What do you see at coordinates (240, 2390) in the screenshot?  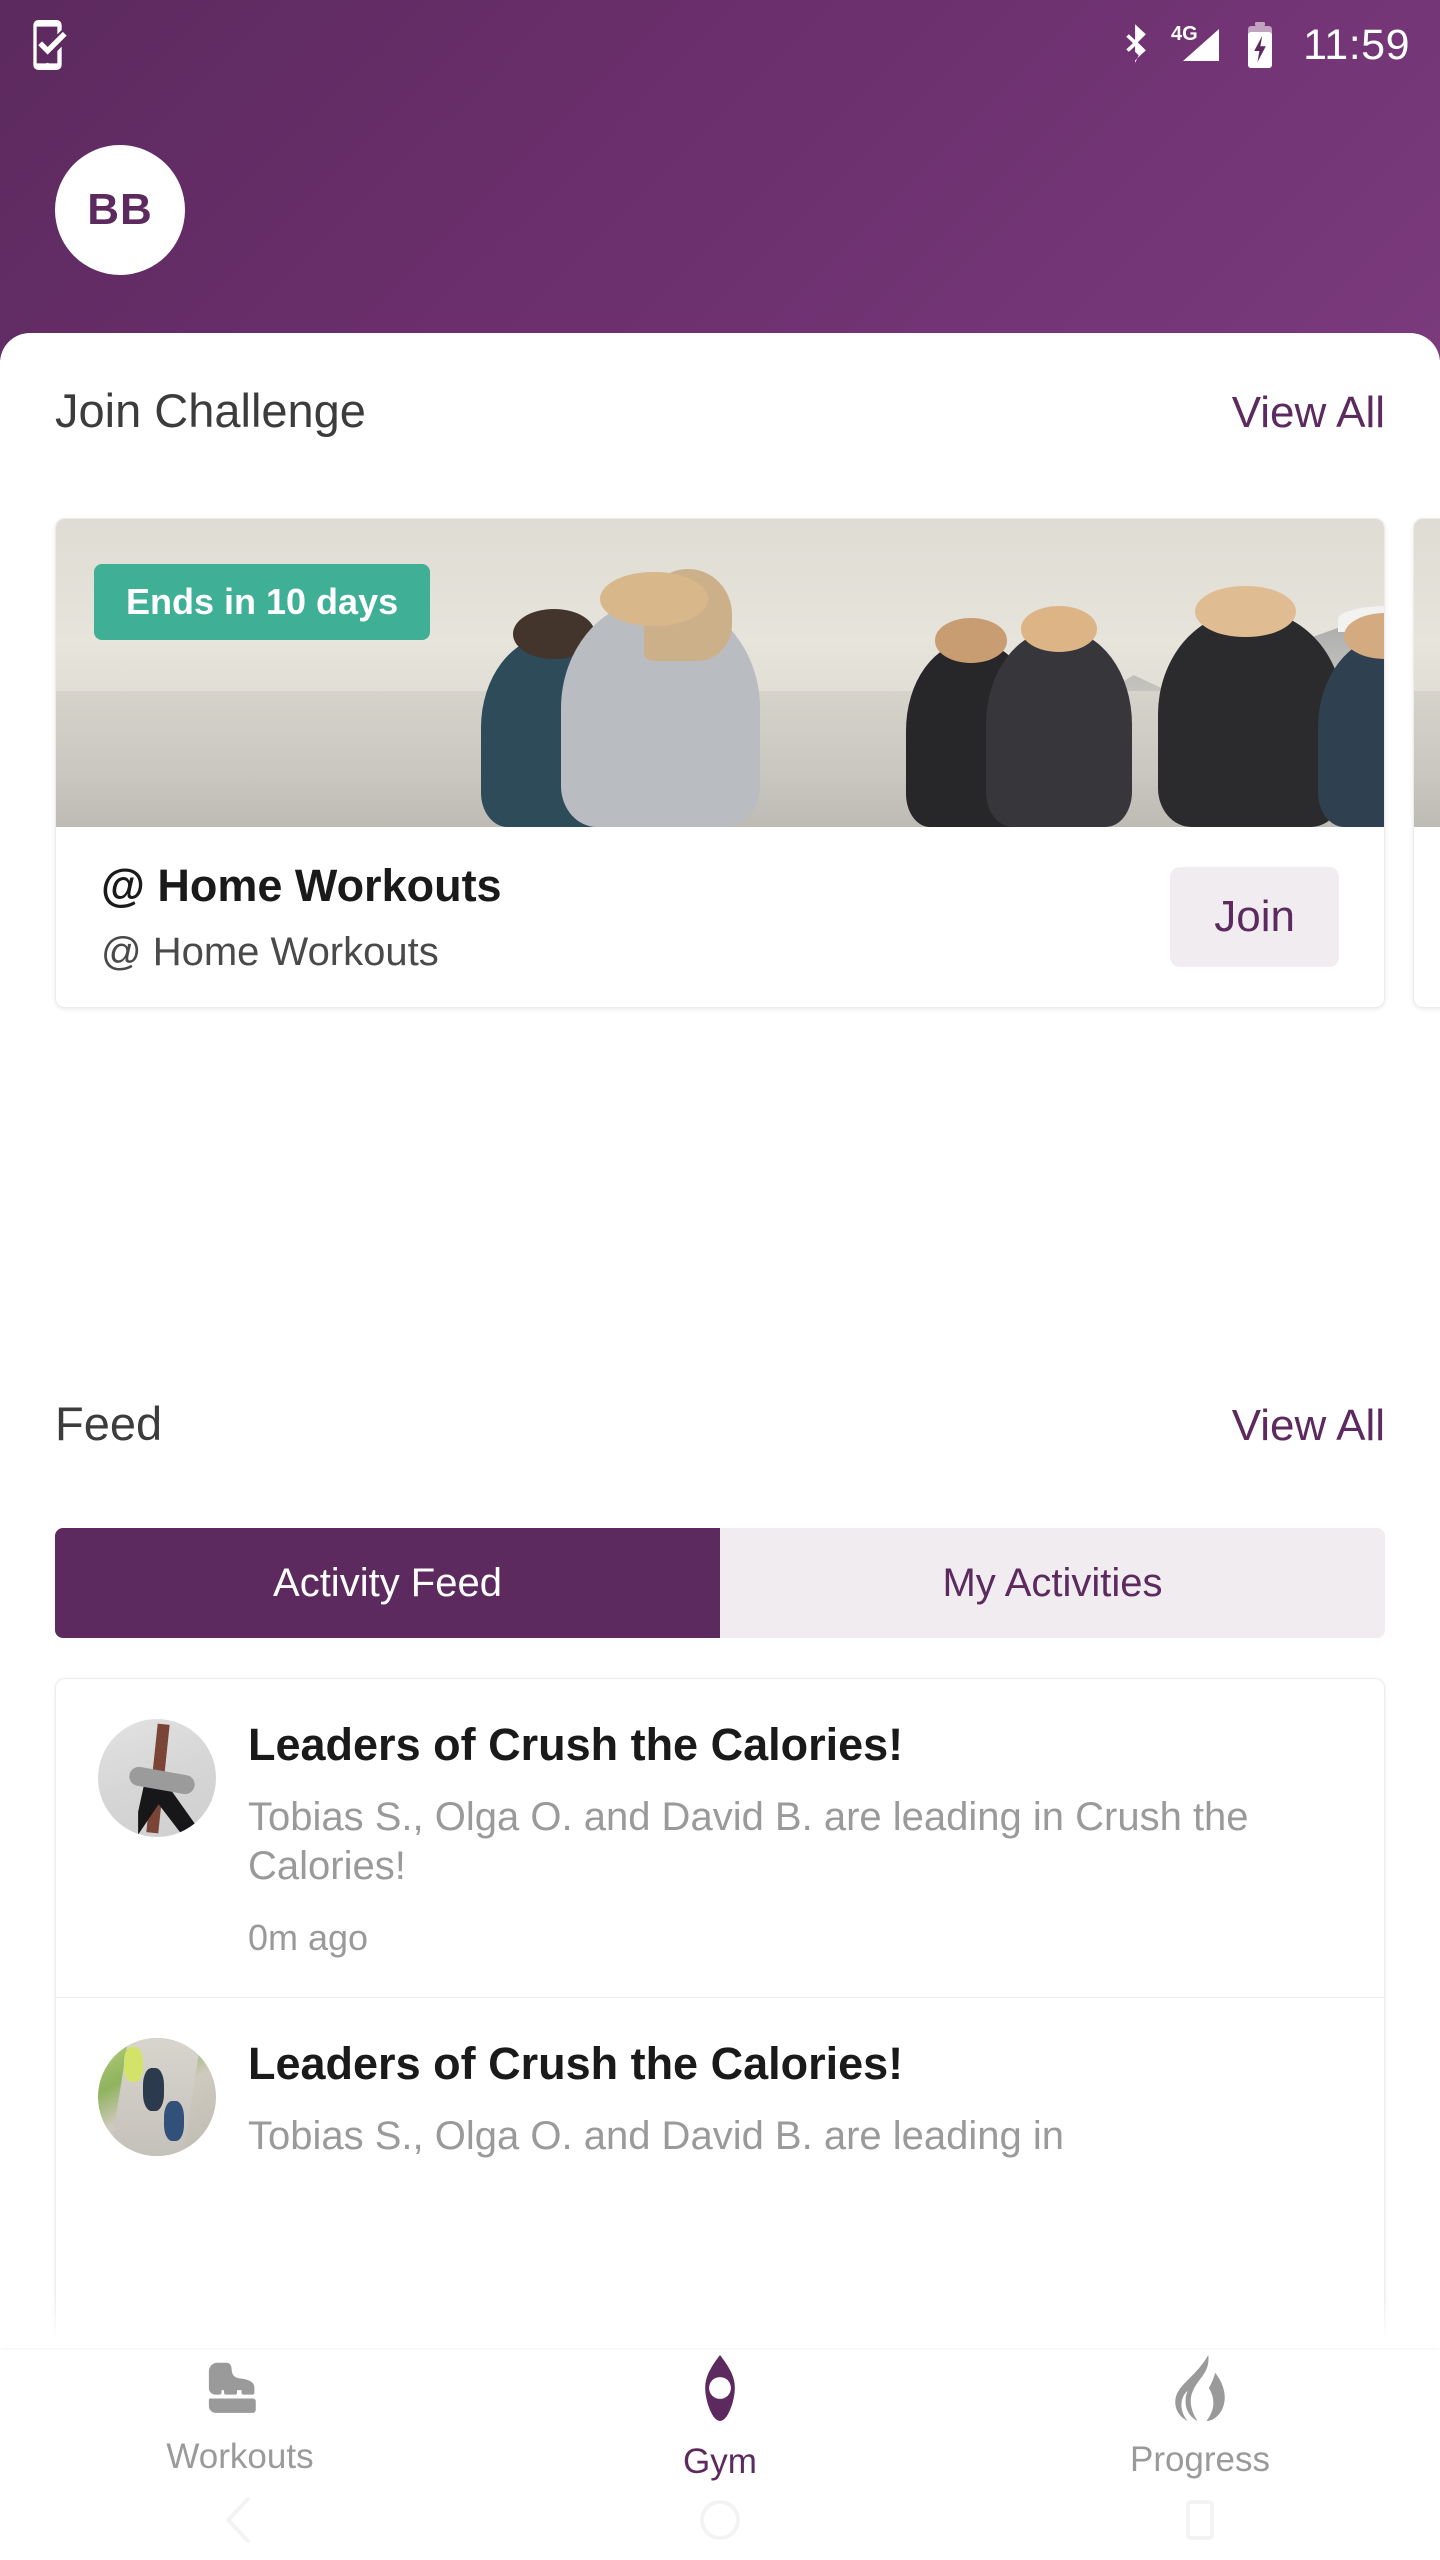 I see `shoe-icon` at bounding box center [240, 2390].